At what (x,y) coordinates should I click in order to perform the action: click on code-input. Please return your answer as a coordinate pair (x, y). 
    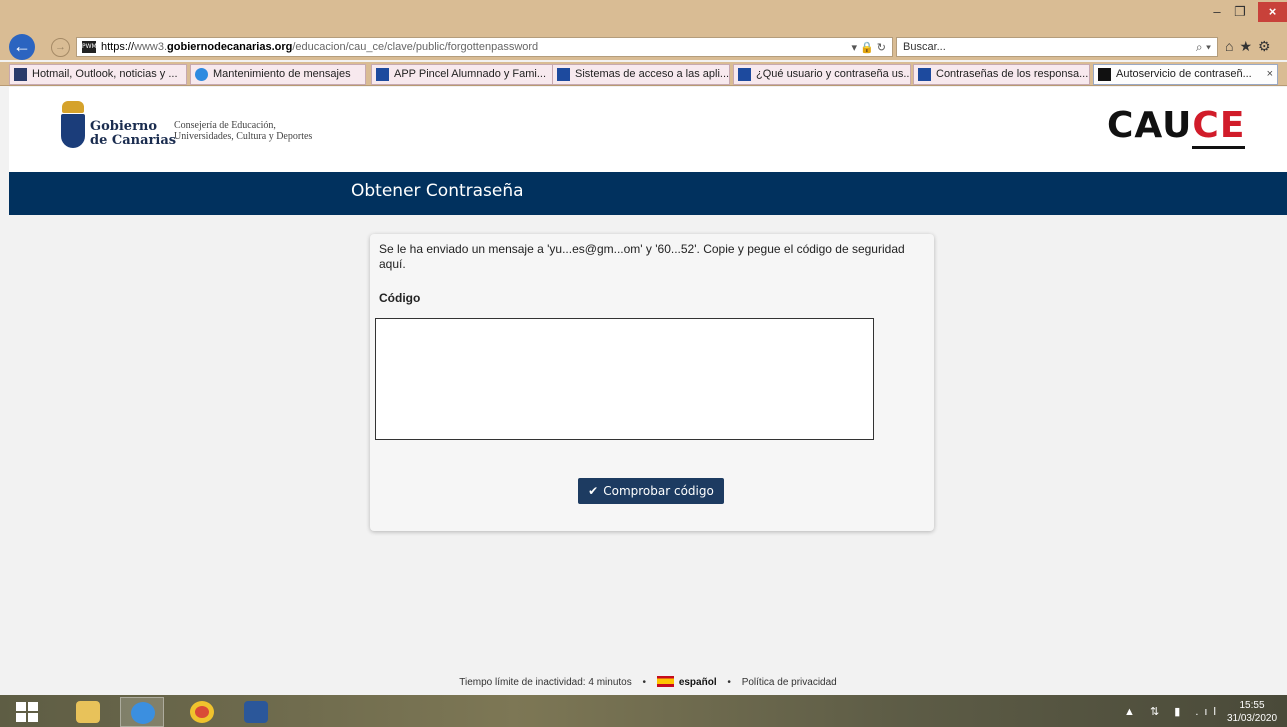
    Looking at the image, I should click on (624, 379).